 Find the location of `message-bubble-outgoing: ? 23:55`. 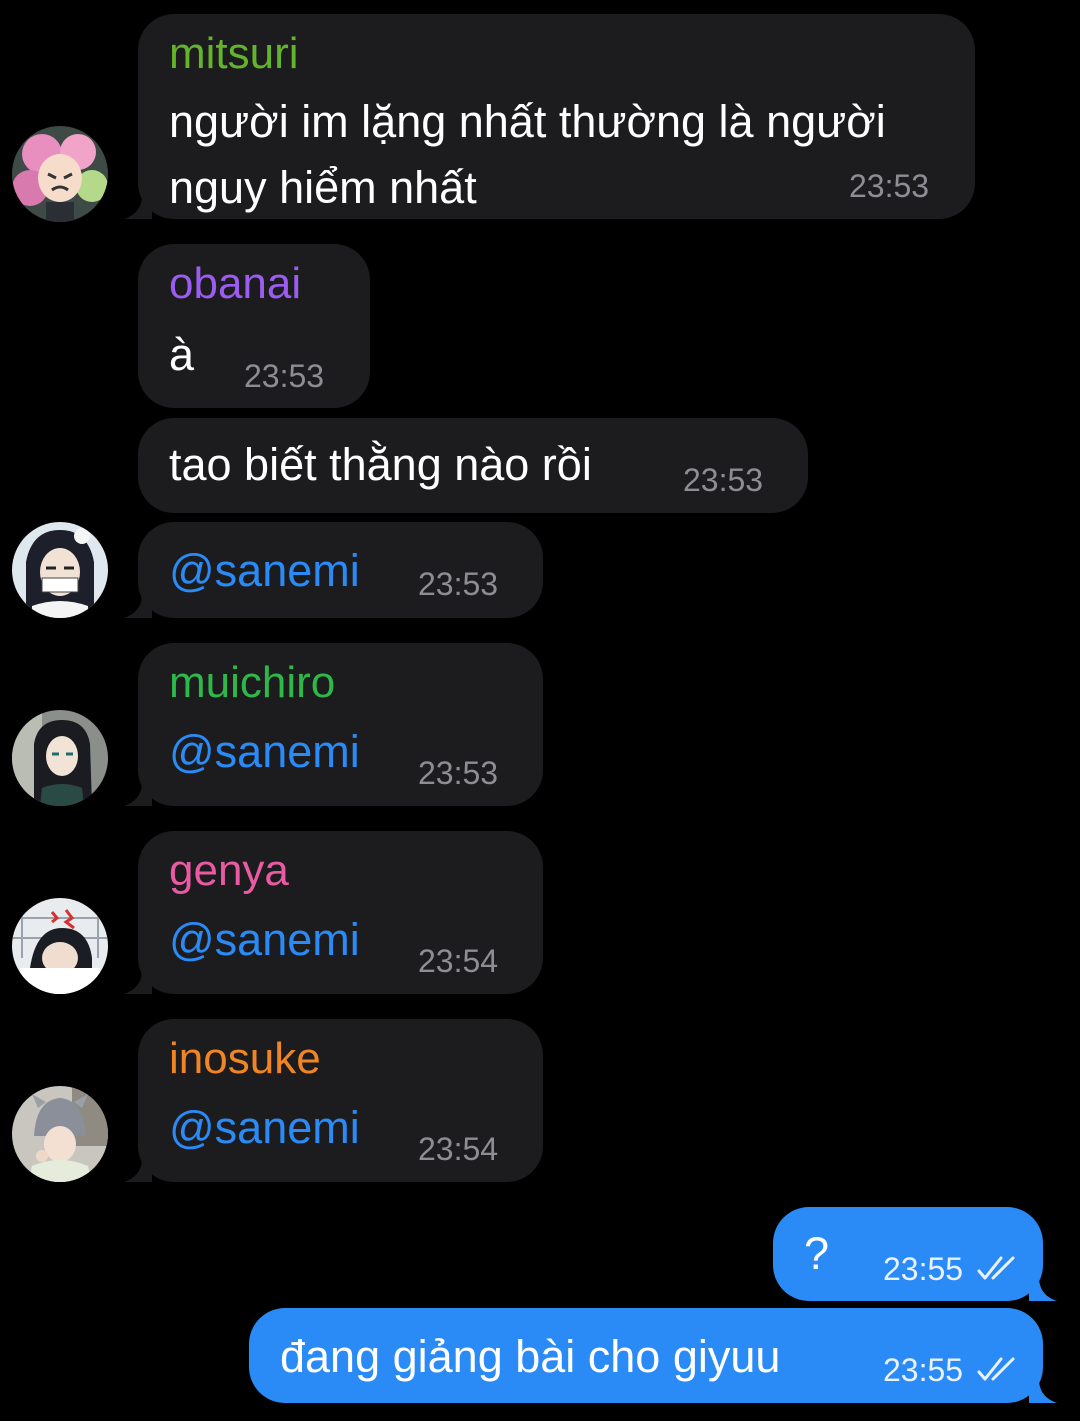

message-bubble-outgoing: ? 23:55 is located at coordinates (915, 1254).